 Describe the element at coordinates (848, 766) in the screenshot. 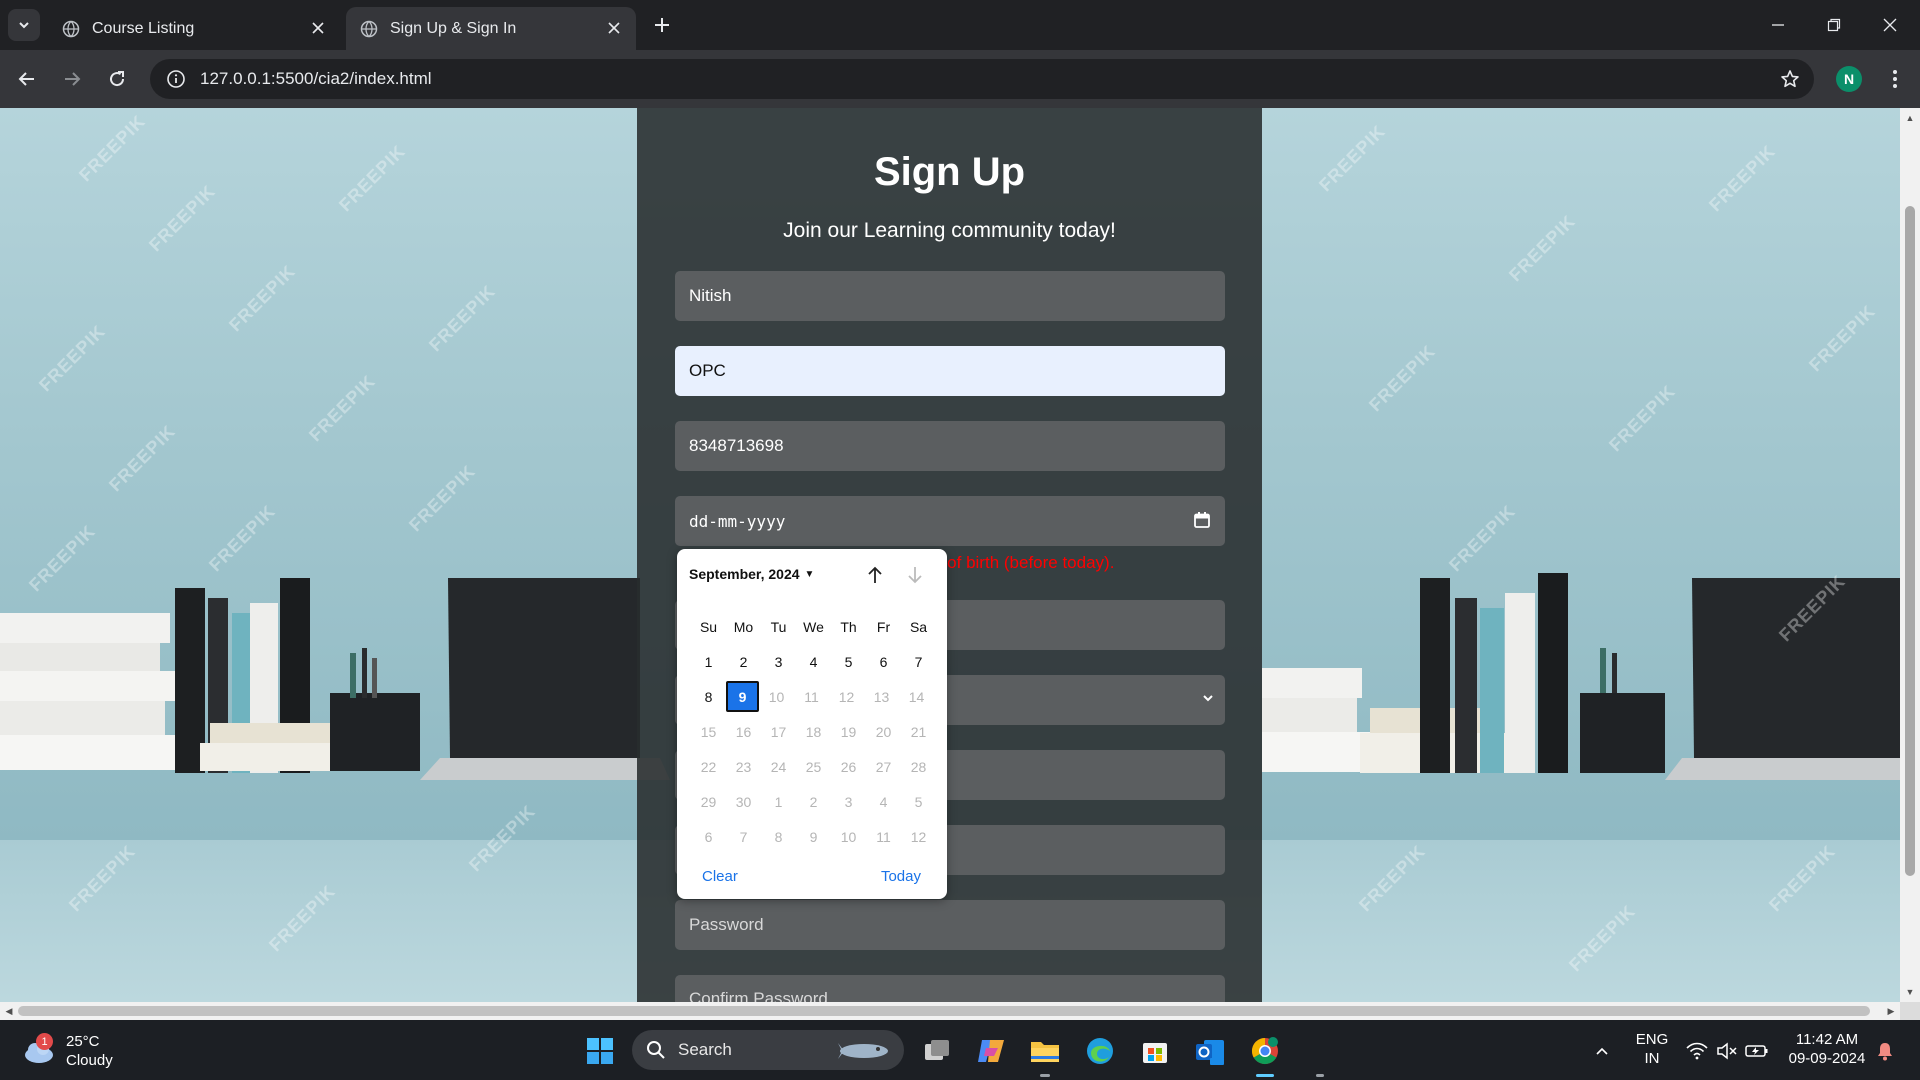

I see `calendar-day: 26` at that location.